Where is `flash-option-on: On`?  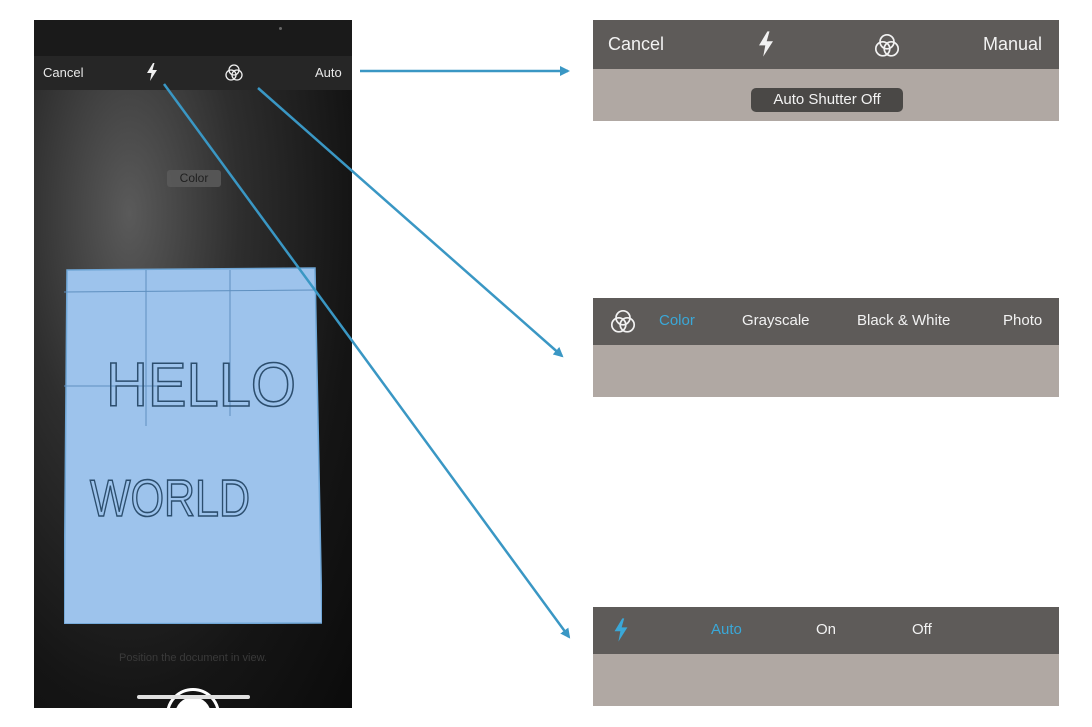 flash-option-on: On is located at coordinates (826, 629).